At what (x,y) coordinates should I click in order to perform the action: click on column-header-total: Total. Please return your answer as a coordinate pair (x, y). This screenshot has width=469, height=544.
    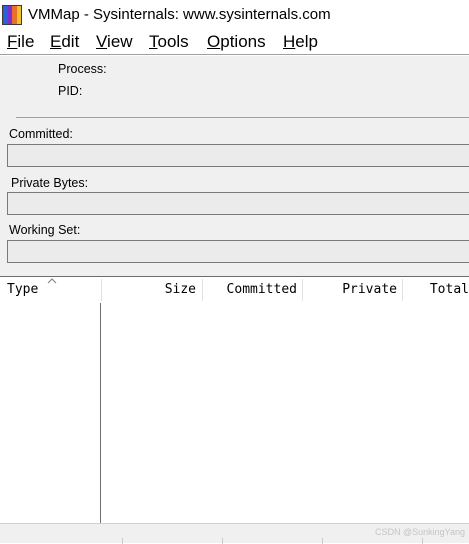
    Looking at the image, I should click on (436, 290).